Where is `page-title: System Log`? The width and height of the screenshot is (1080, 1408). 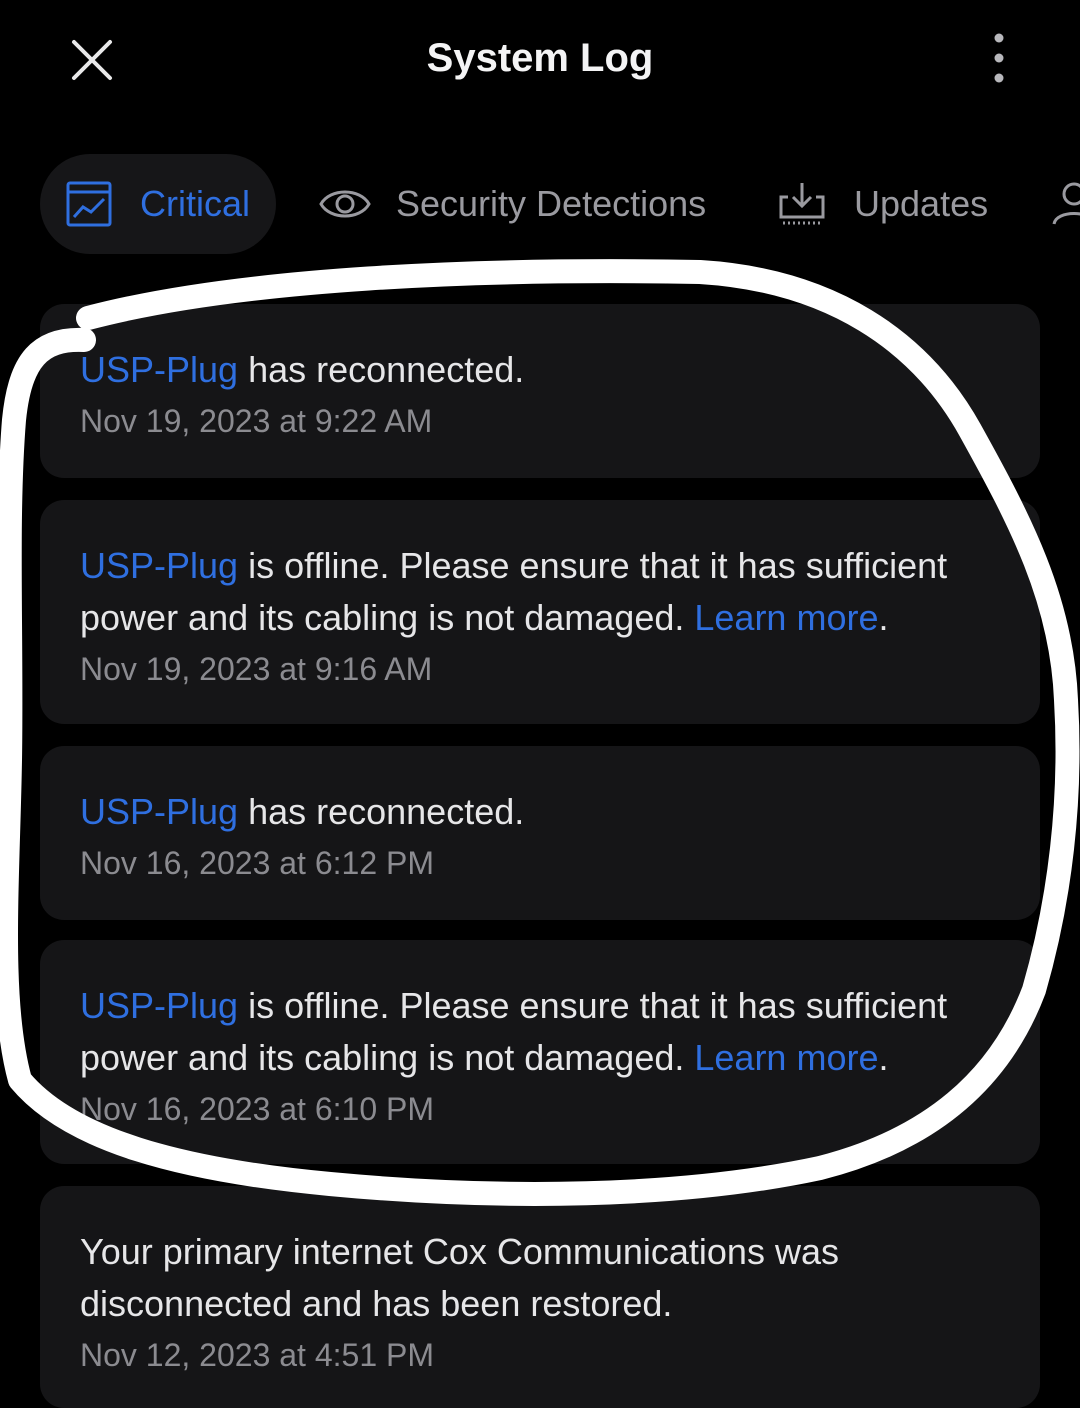 page-title: System Log is located at coordinates (540, 58).